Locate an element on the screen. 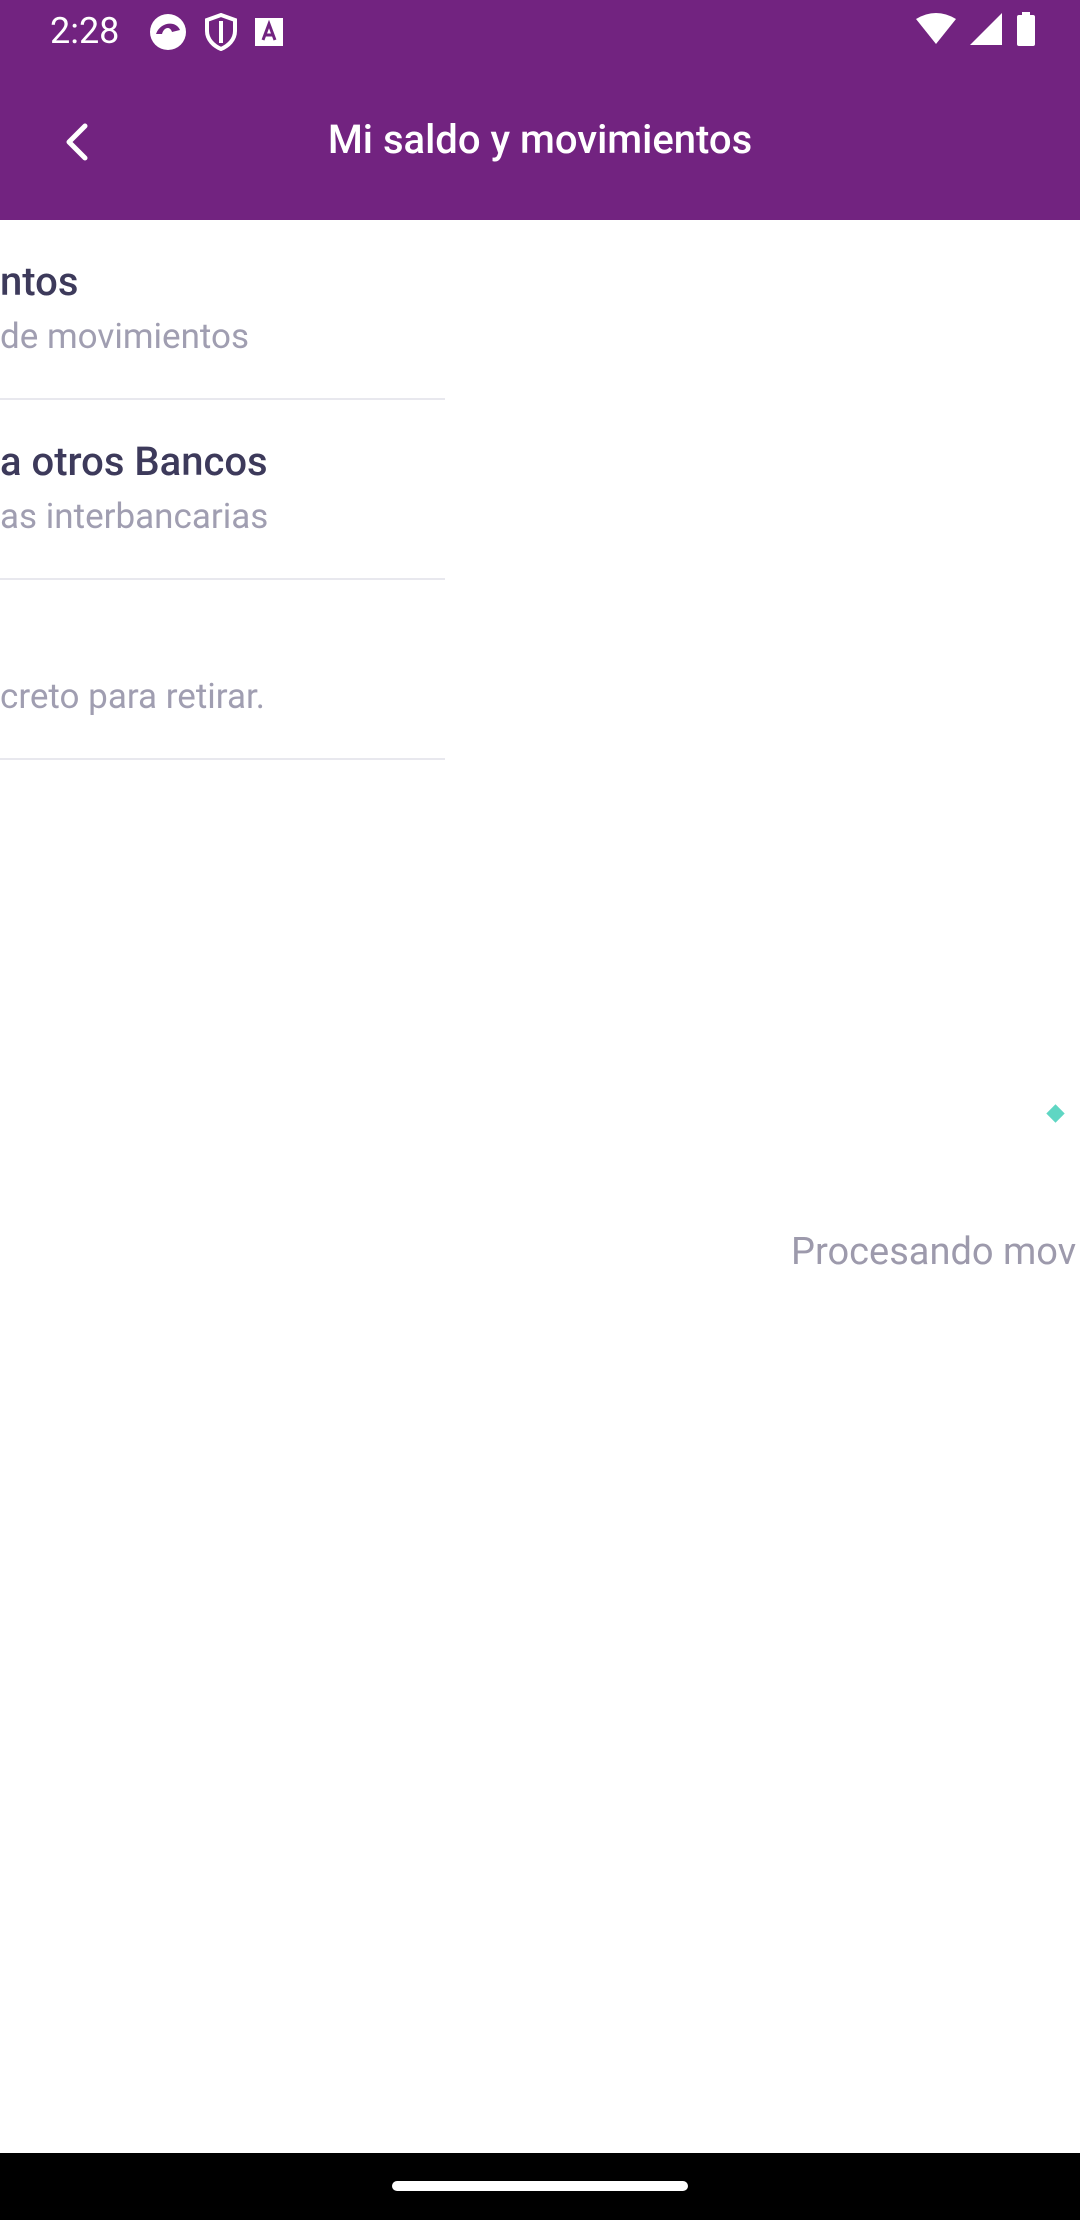 The image size is (1080, 2220). list-item-movimientos: ntos de movimientos is located at coordinates (222, 310).